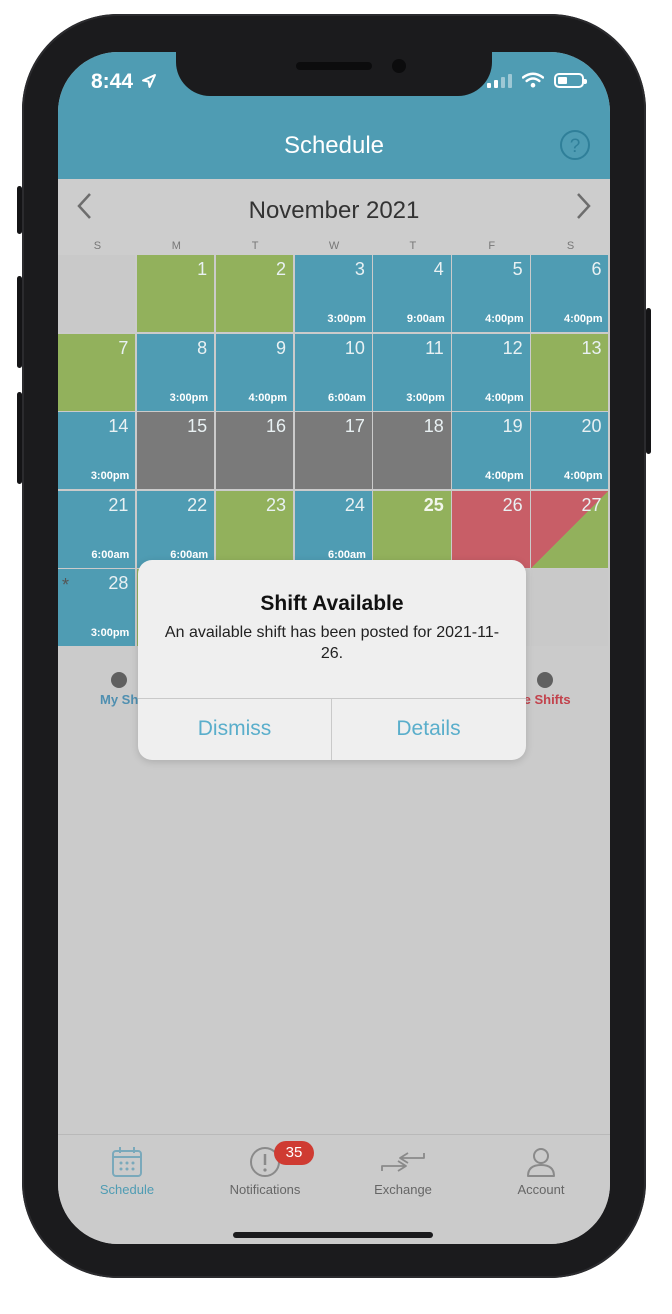  What do you see at coordinates (334, 145) in the screenshot?
I see `page-title: Schedule` at bounding box center [334, 145].